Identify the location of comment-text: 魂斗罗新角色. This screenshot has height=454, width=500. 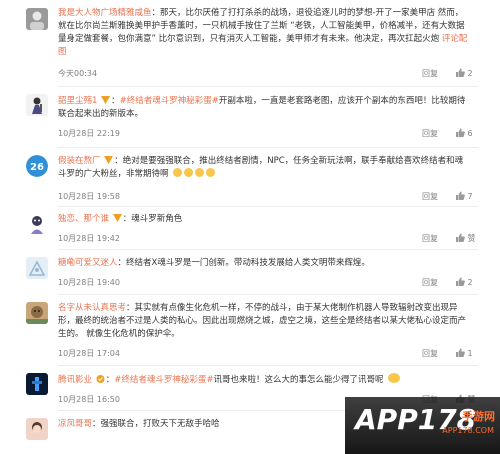
(157, 219).